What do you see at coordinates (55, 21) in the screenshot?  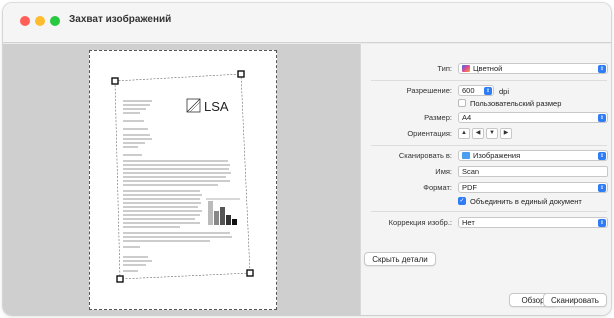 I see `zoom-window-button` at bounding box center [55, 21].